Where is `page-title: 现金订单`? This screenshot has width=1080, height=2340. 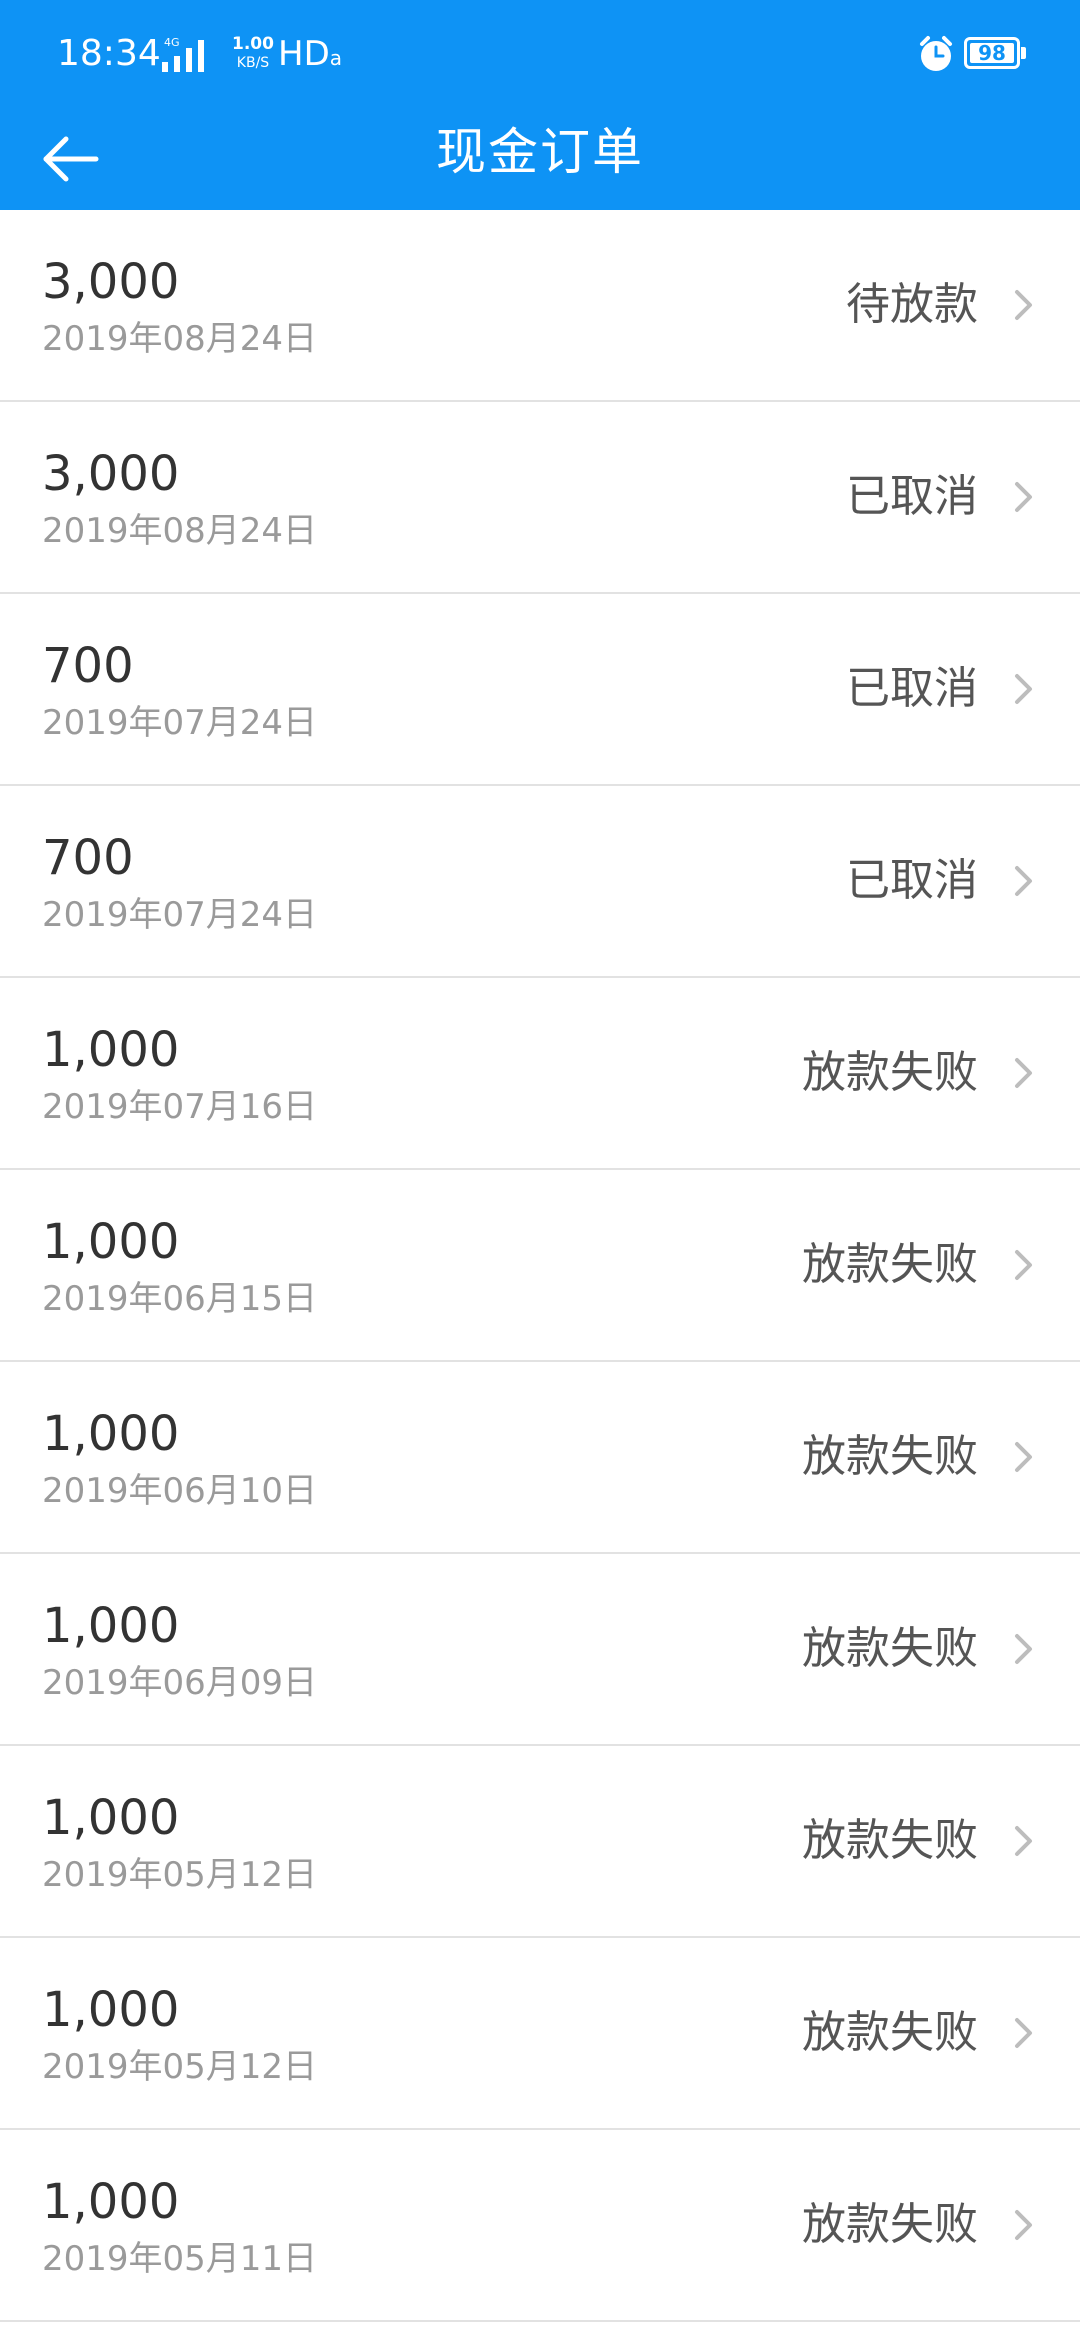 page-title: 现金订单 is located at coordinates (540, 152).